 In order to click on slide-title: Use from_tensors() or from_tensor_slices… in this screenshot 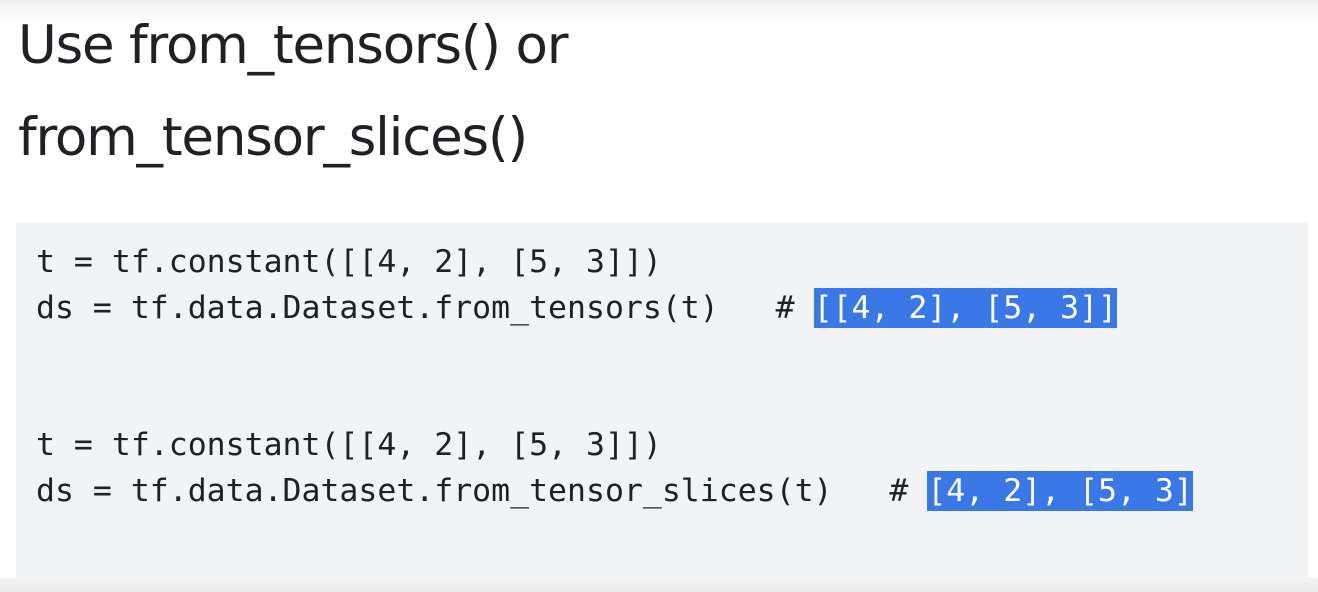, I will do `click(293, 92)`.